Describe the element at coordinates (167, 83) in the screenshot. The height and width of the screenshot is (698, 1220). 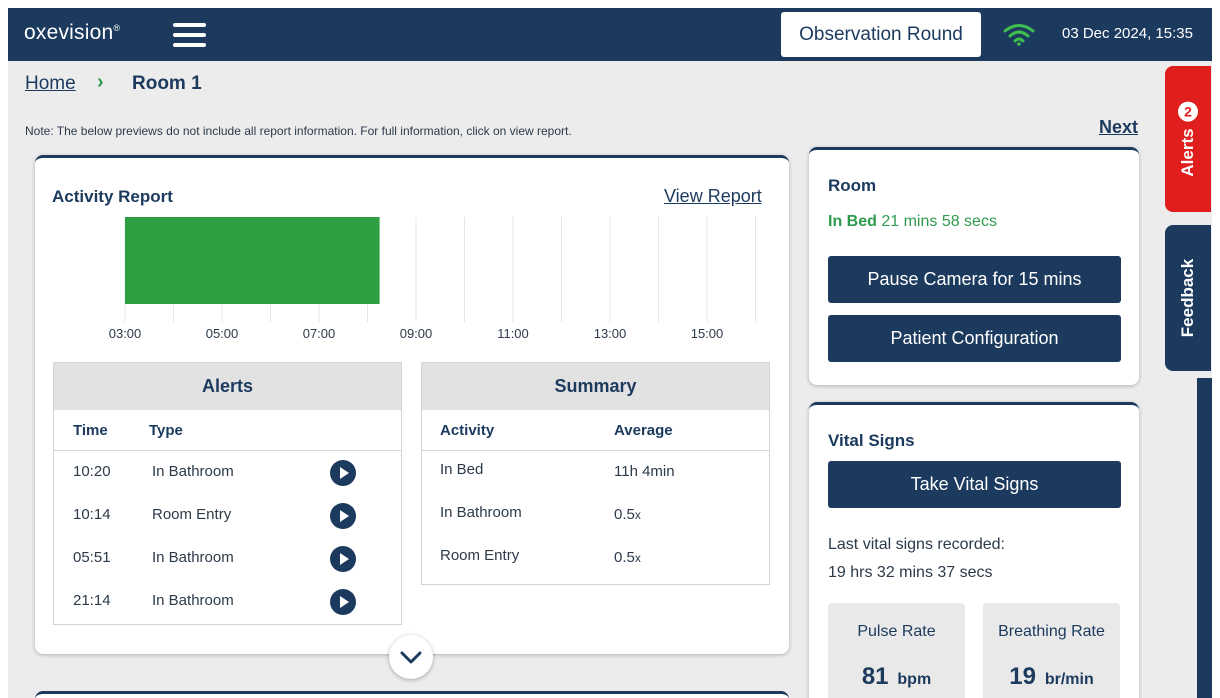
I see `breadcrumb-current: Room 1` at that location.